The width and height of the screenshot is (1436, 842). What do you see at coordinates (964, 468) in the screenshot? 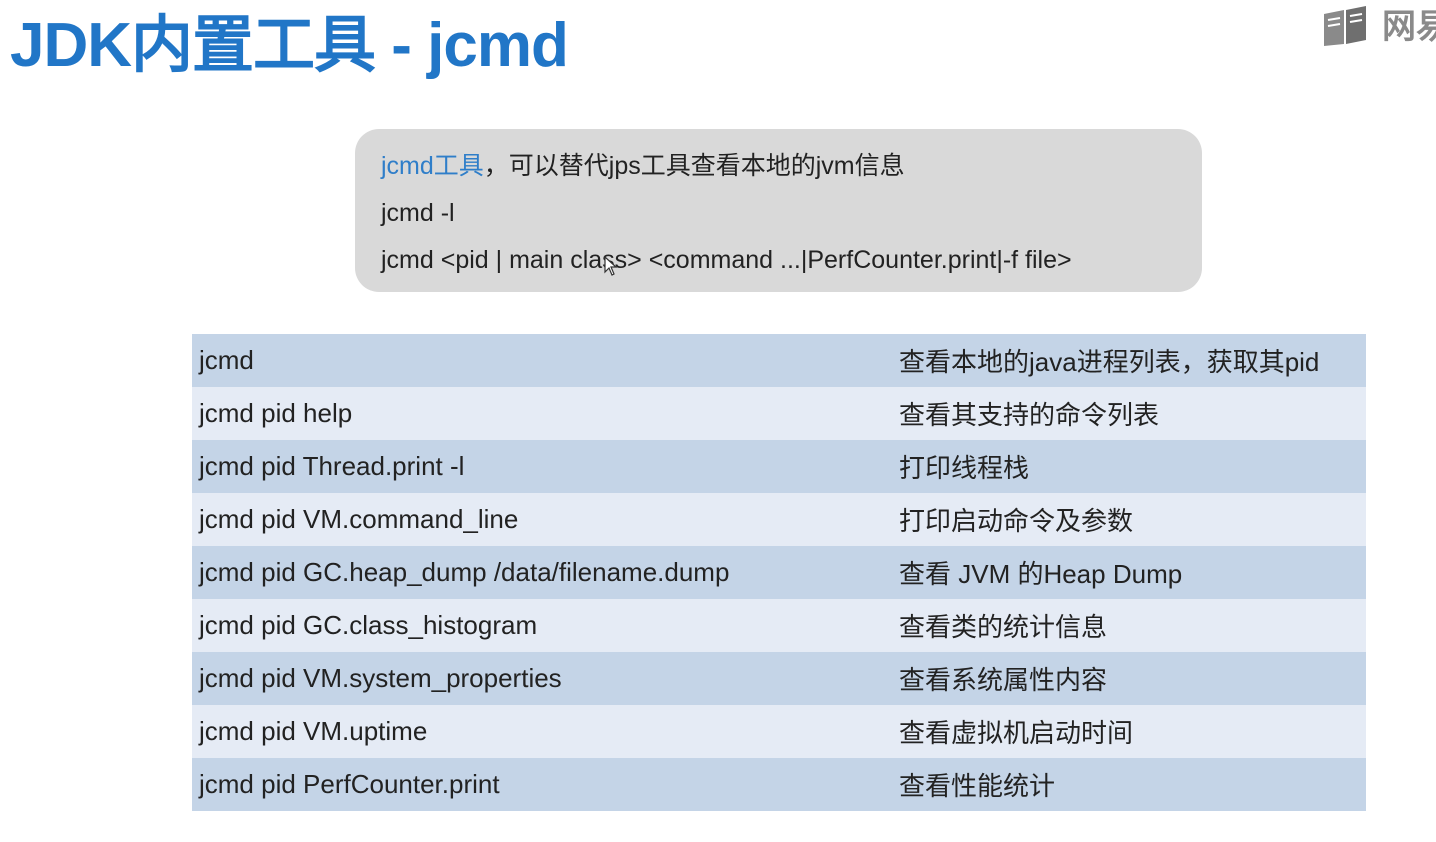
I see `description-cell: 打印线程栈` at bounding box center [964, 468].